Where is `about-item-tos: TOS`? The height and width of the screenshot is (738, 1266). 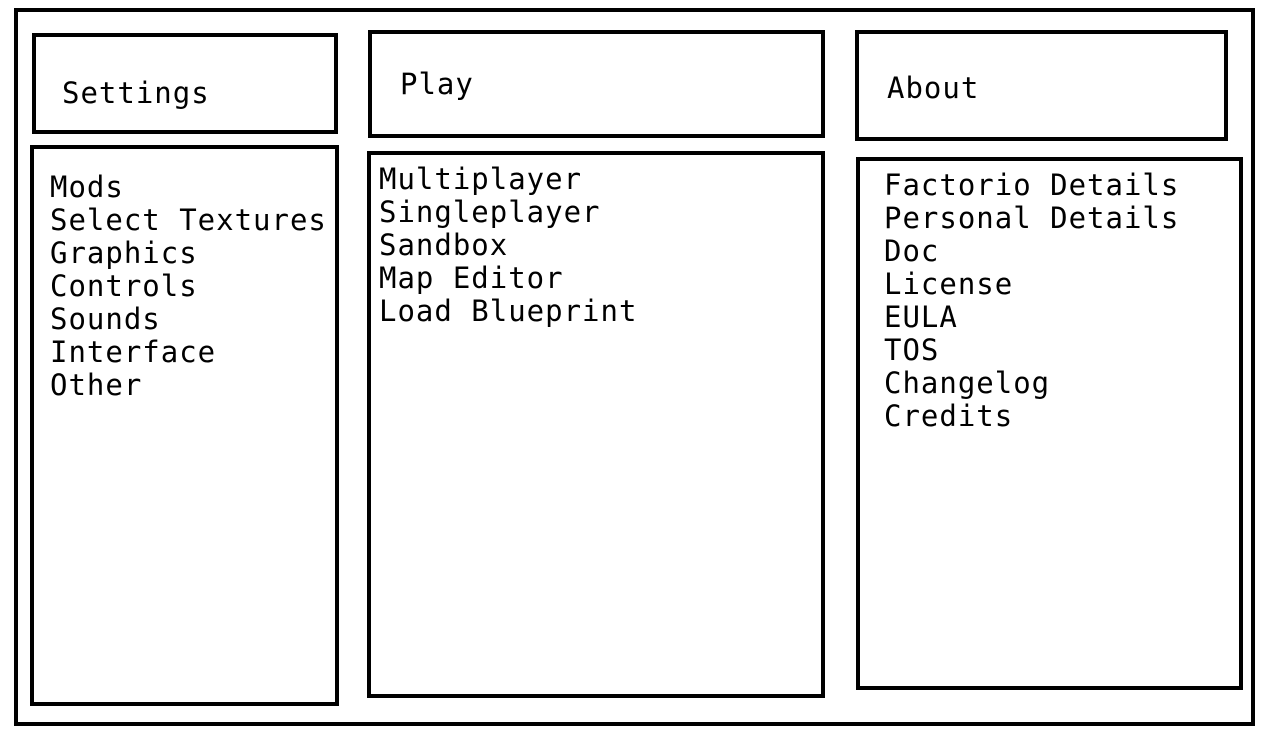
about-item-tos: TOS is located at coordinates (1031, 350).